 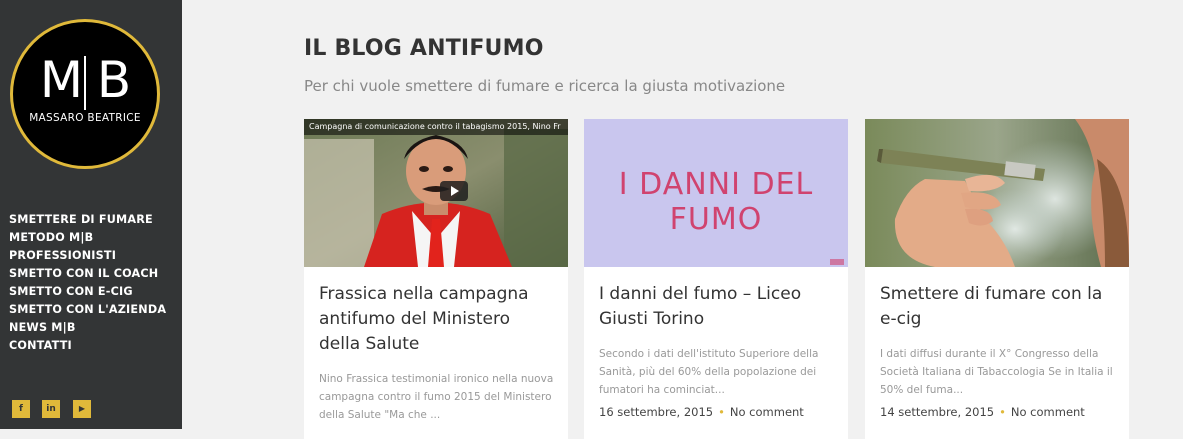 What do you see at coordinates (87, 238) in the screenshot?
I see `nav-item-metodo-mb: METODO M|B` at bounding box center [87, 238].